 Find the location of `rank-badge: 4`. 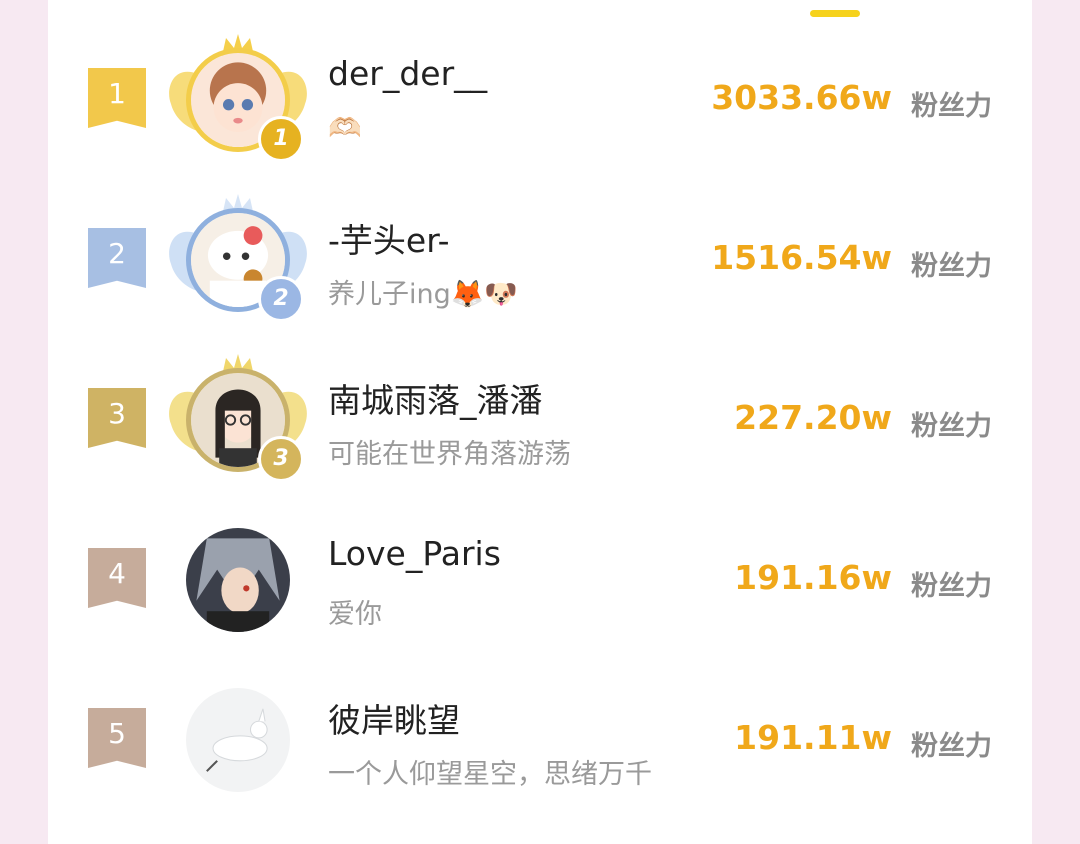

rank-badge: 4 is located at coordinates (117, 578).